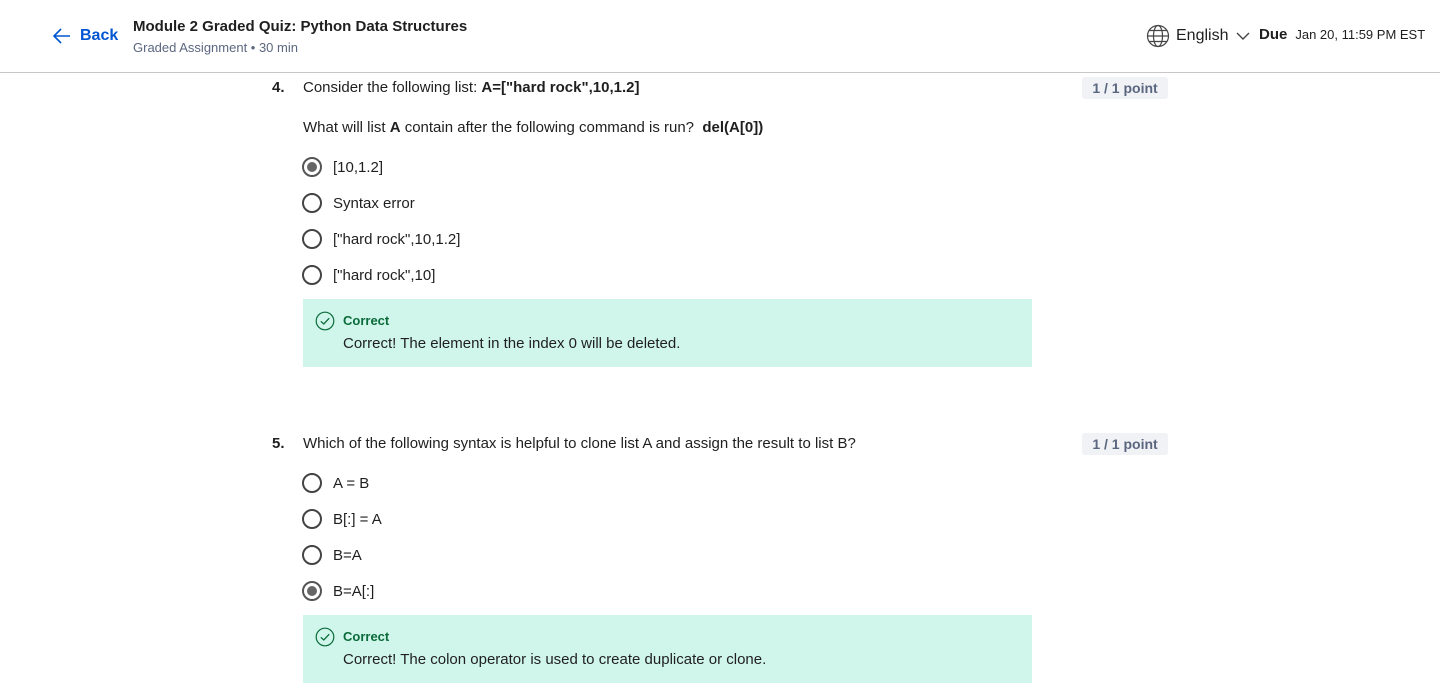 The height and width of the screenshot is (689, 1440). What do you see at coordinates (278, 87) in the screenshot?
I see `question-number: 4.` at bounding box center [278, 87].